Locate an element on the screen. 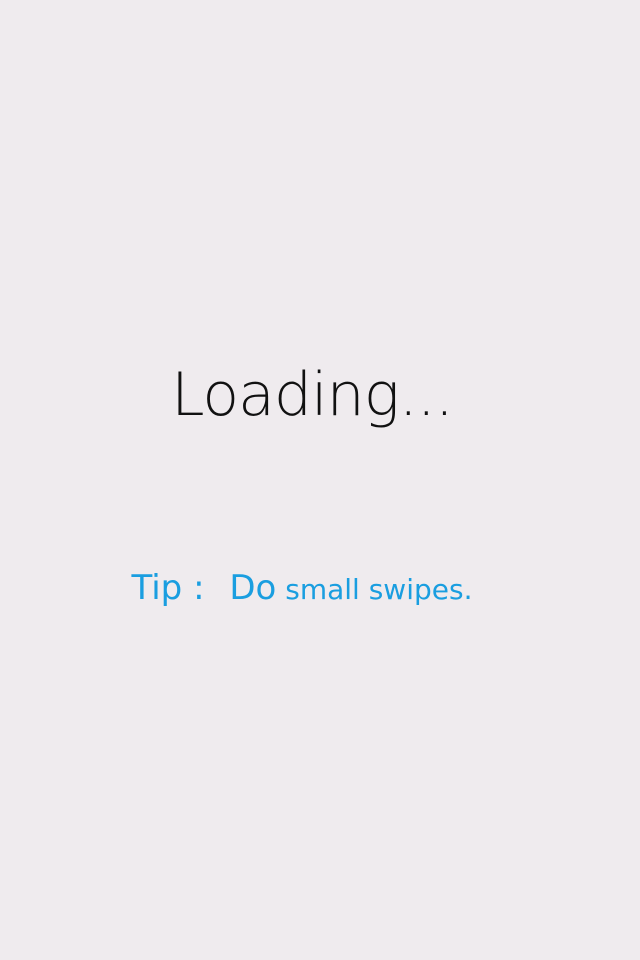 The image size is (640, 960). tip-rest: small swipes. is located at coordinates (379, 589).